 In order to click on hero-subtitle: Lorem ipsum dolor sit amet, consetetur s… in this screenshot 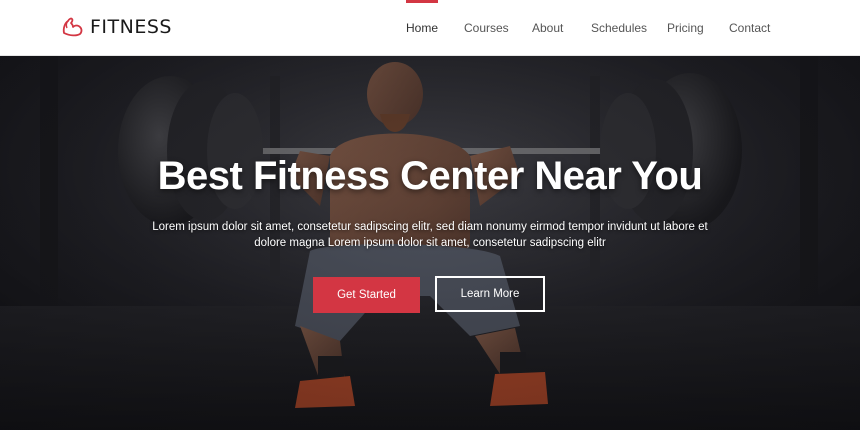, I will do `click(430, 235)`.